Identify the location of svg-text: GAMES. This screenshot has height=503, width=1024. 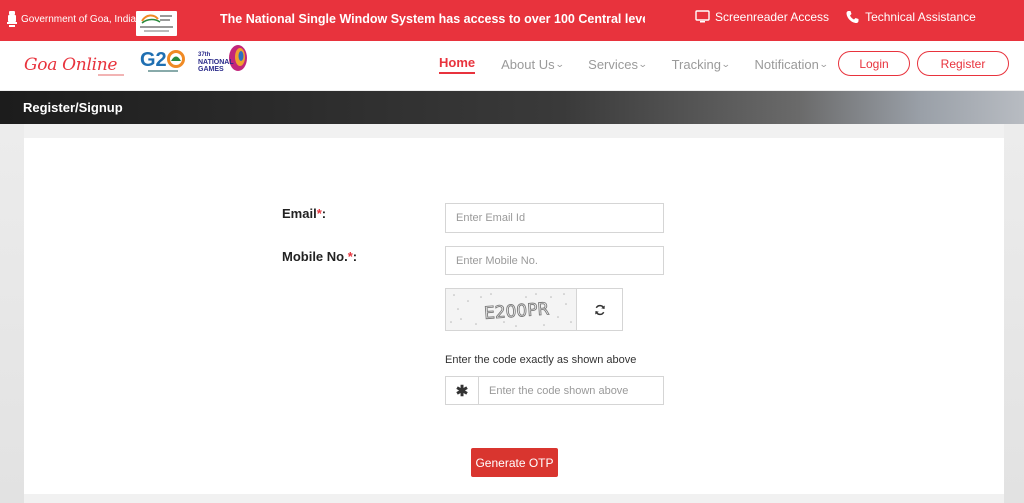
(211, 69).